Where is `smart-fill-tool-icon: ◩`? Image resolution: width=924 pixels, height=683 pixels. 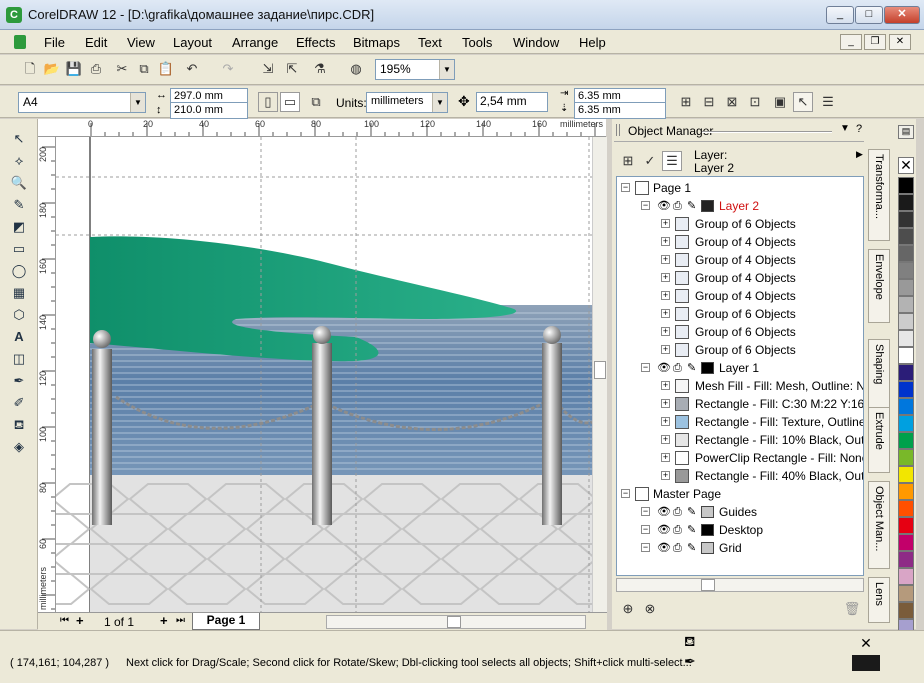
smart-fill-tool-icon: ◩ is located at coordinates (19, 227).